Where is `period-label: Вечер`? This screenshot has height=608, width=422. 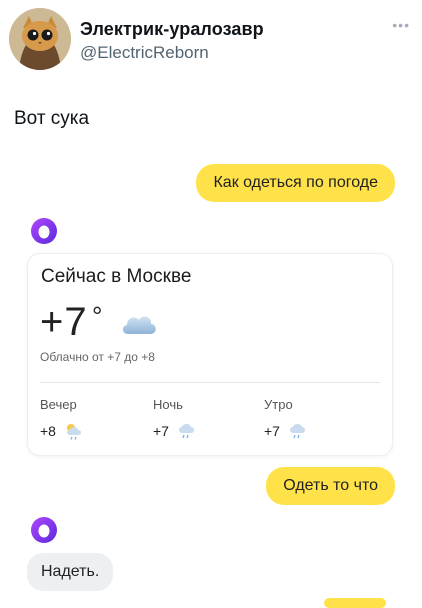
period-label: Вечер is located at coordinates (58, 404).